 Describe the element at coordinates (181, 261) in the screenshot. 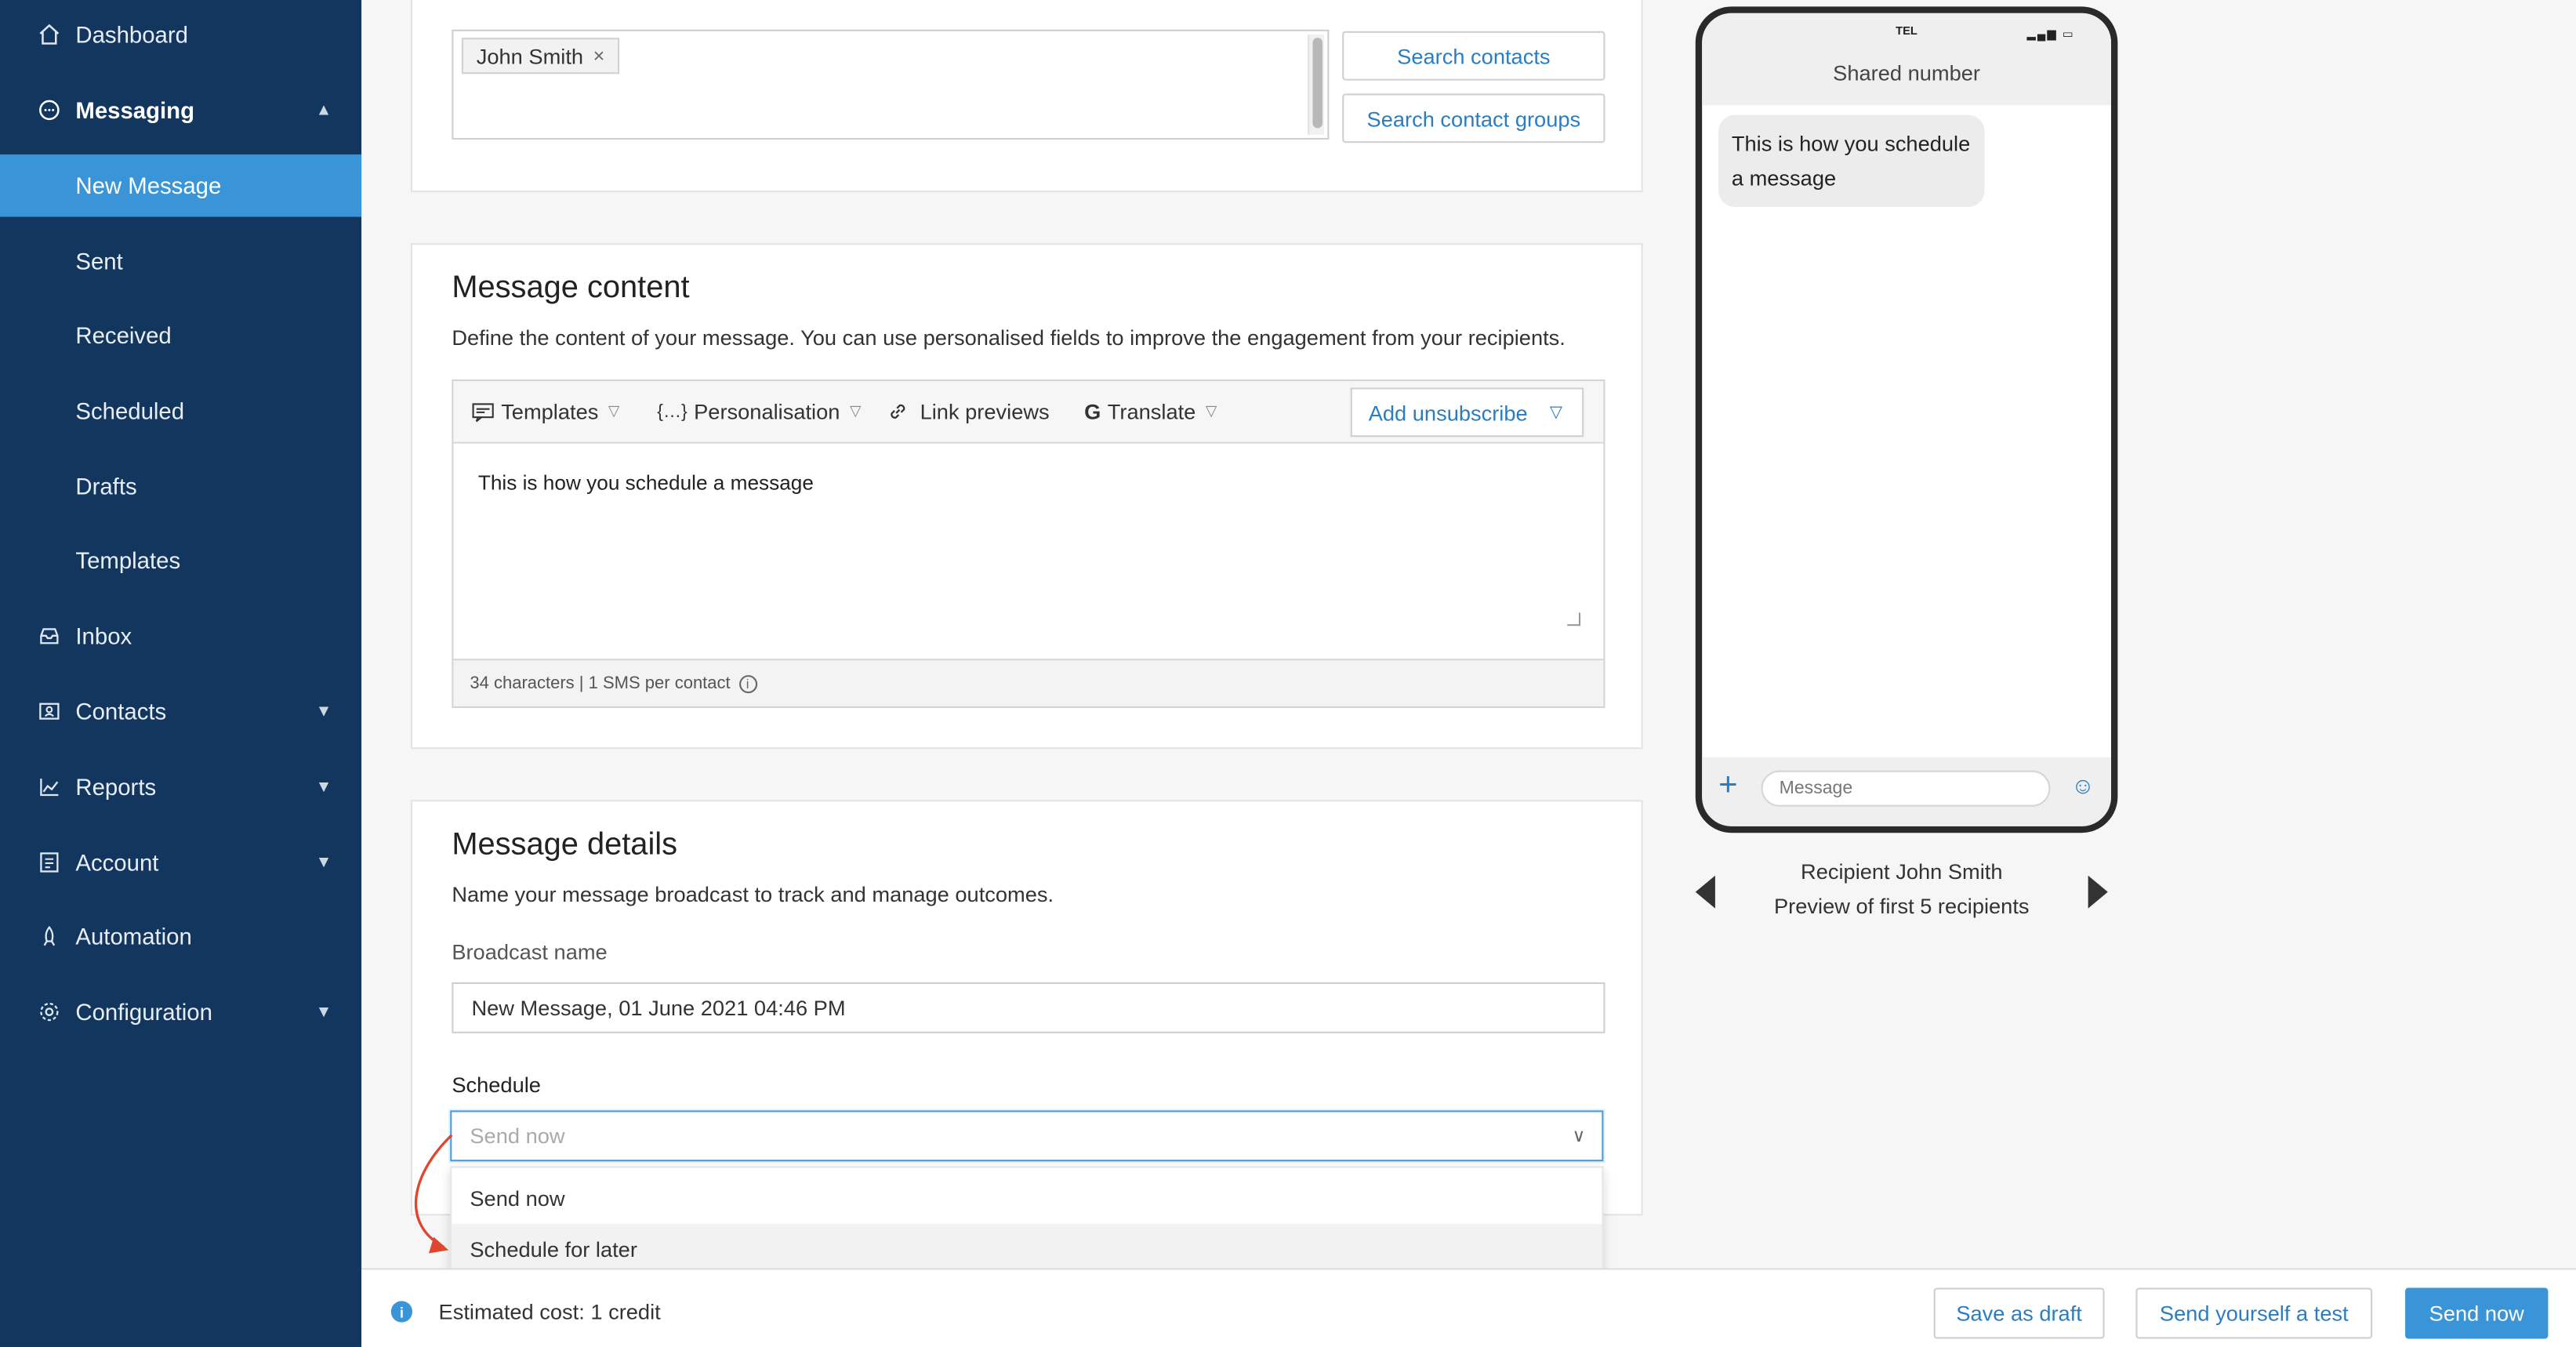

I see `sidebar-item-sent: Sent` at that location.